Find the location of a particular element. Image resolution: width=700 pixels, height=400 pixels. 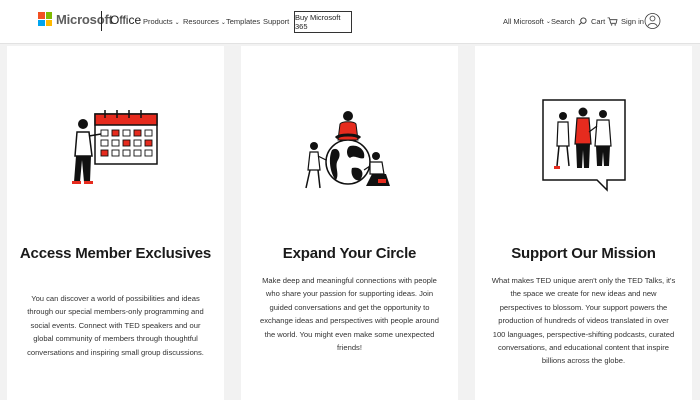

cart-icon is located at coordinates (612, 21).